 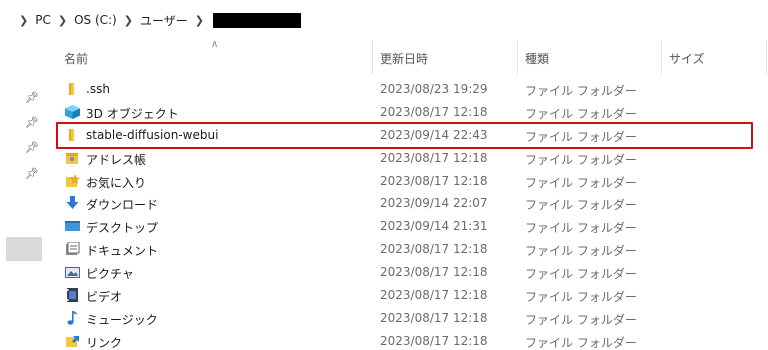 I want to click on column-header-name: 名前, so click(x=76, y=58).